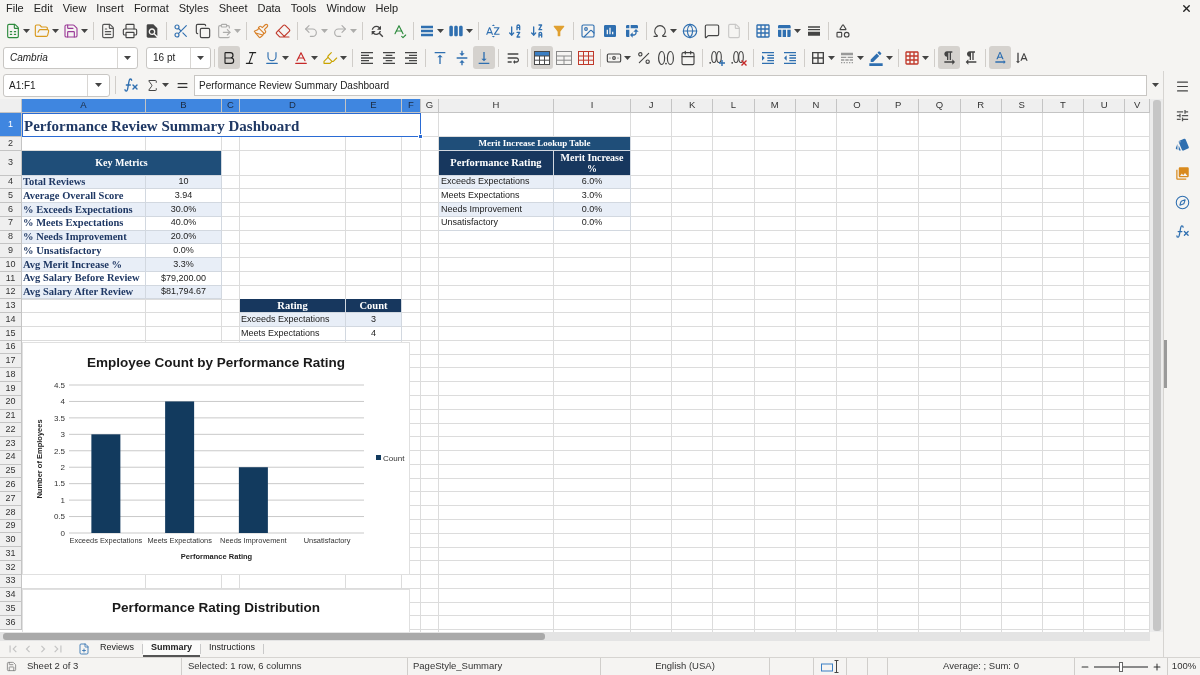 The width and height of the screenshot is (1200, 675). What do you see at coordinates (232, 649) in the screenshot?
I see `sheet-tab: Instructions` at bounding box center [232, 649].